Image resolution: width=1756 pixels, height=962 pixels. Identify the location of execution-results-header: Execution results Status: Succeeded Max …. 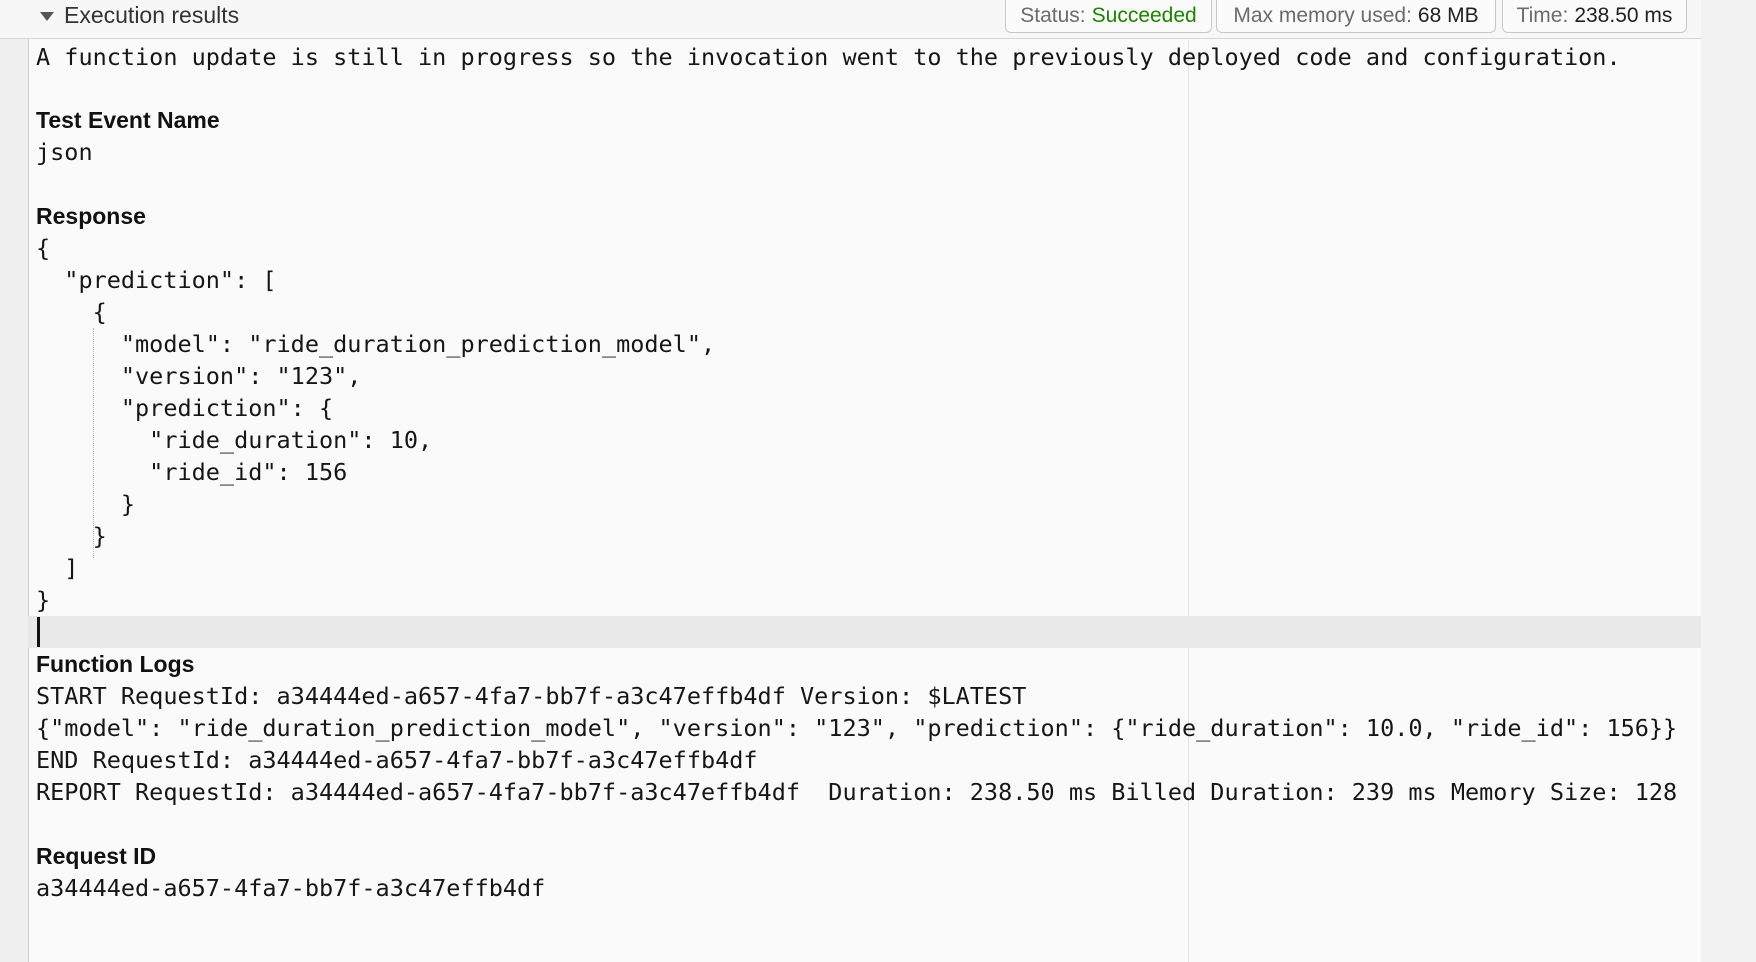
(850, 19).